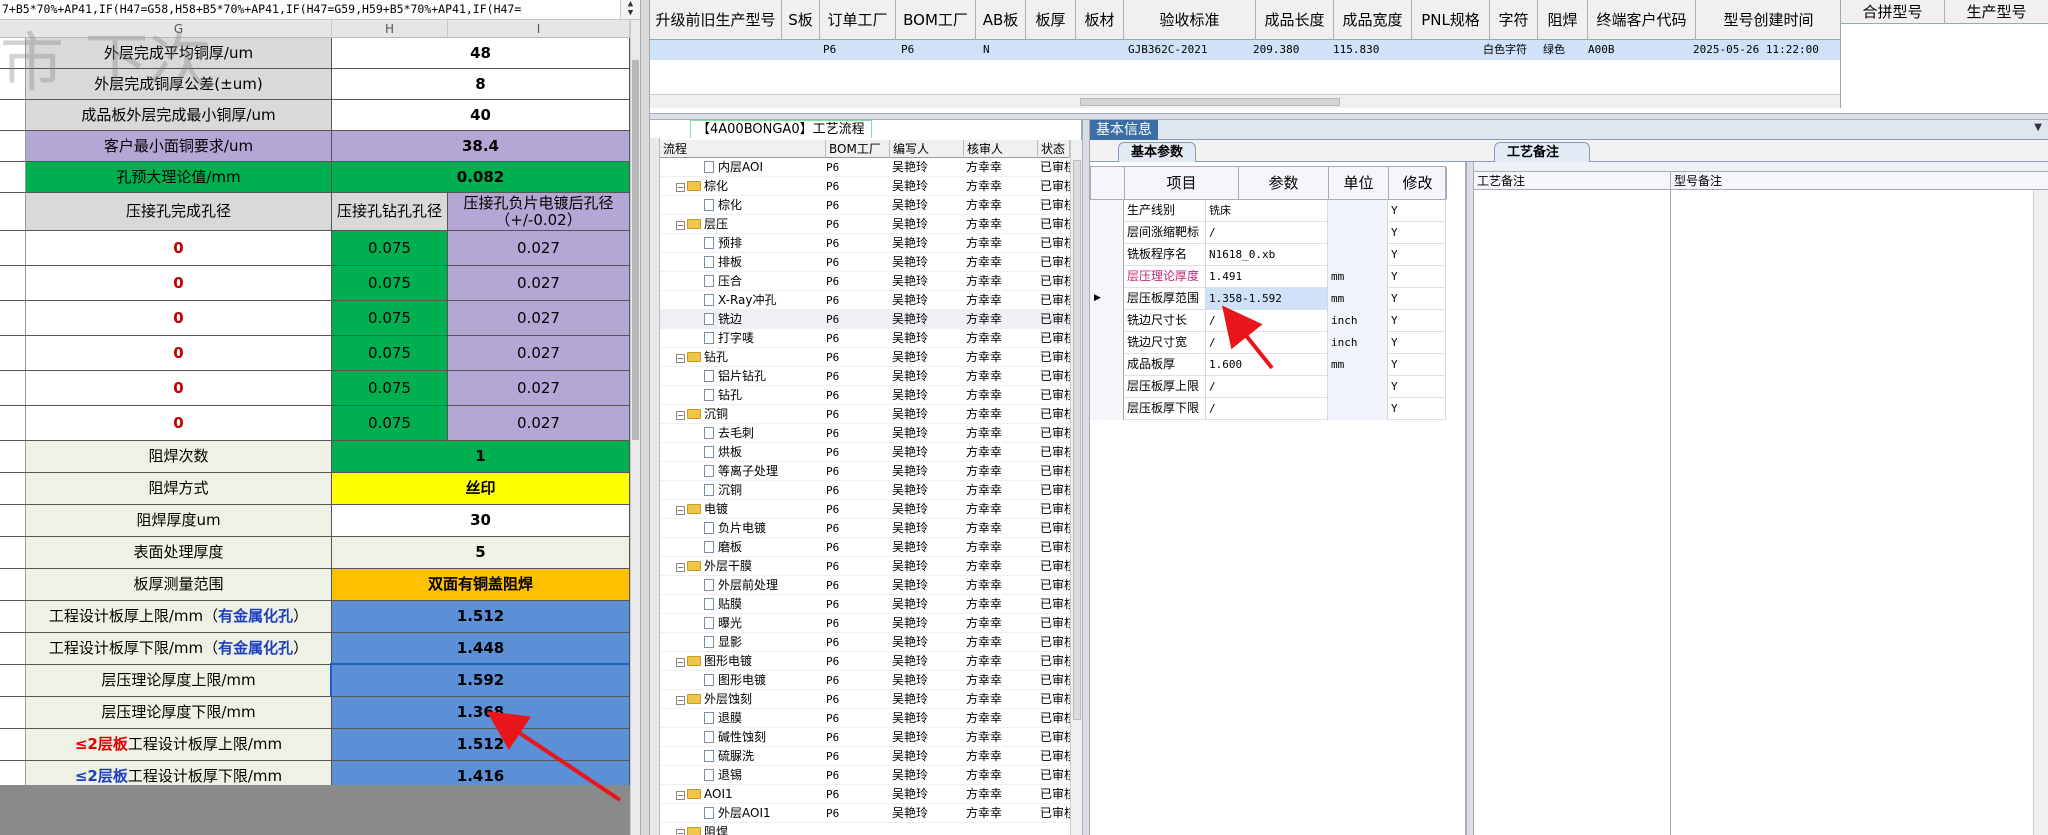 This screenshot has height=835, width=2048. Describe the element at coordinates (179, 617) in the screenshot. I see `thickness-label: 工程设计板厚上限/mm（ 有金属化孔）` at that location.